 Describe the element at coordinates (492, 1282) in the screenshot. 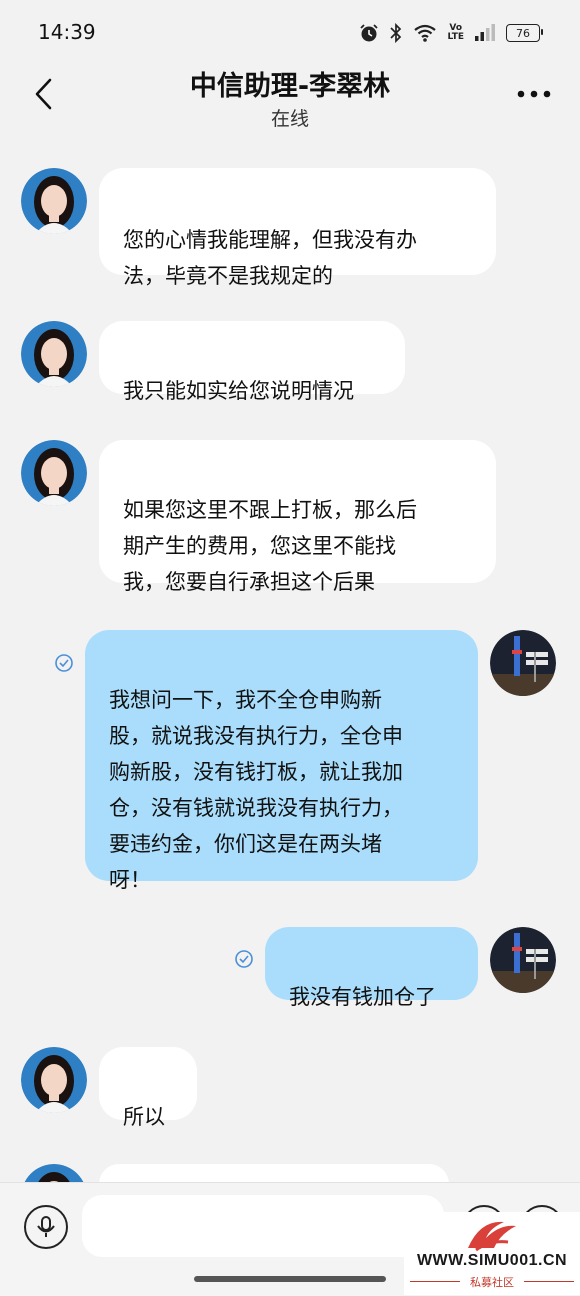

I see `watermark-subtitle: 私募社区` at that location.